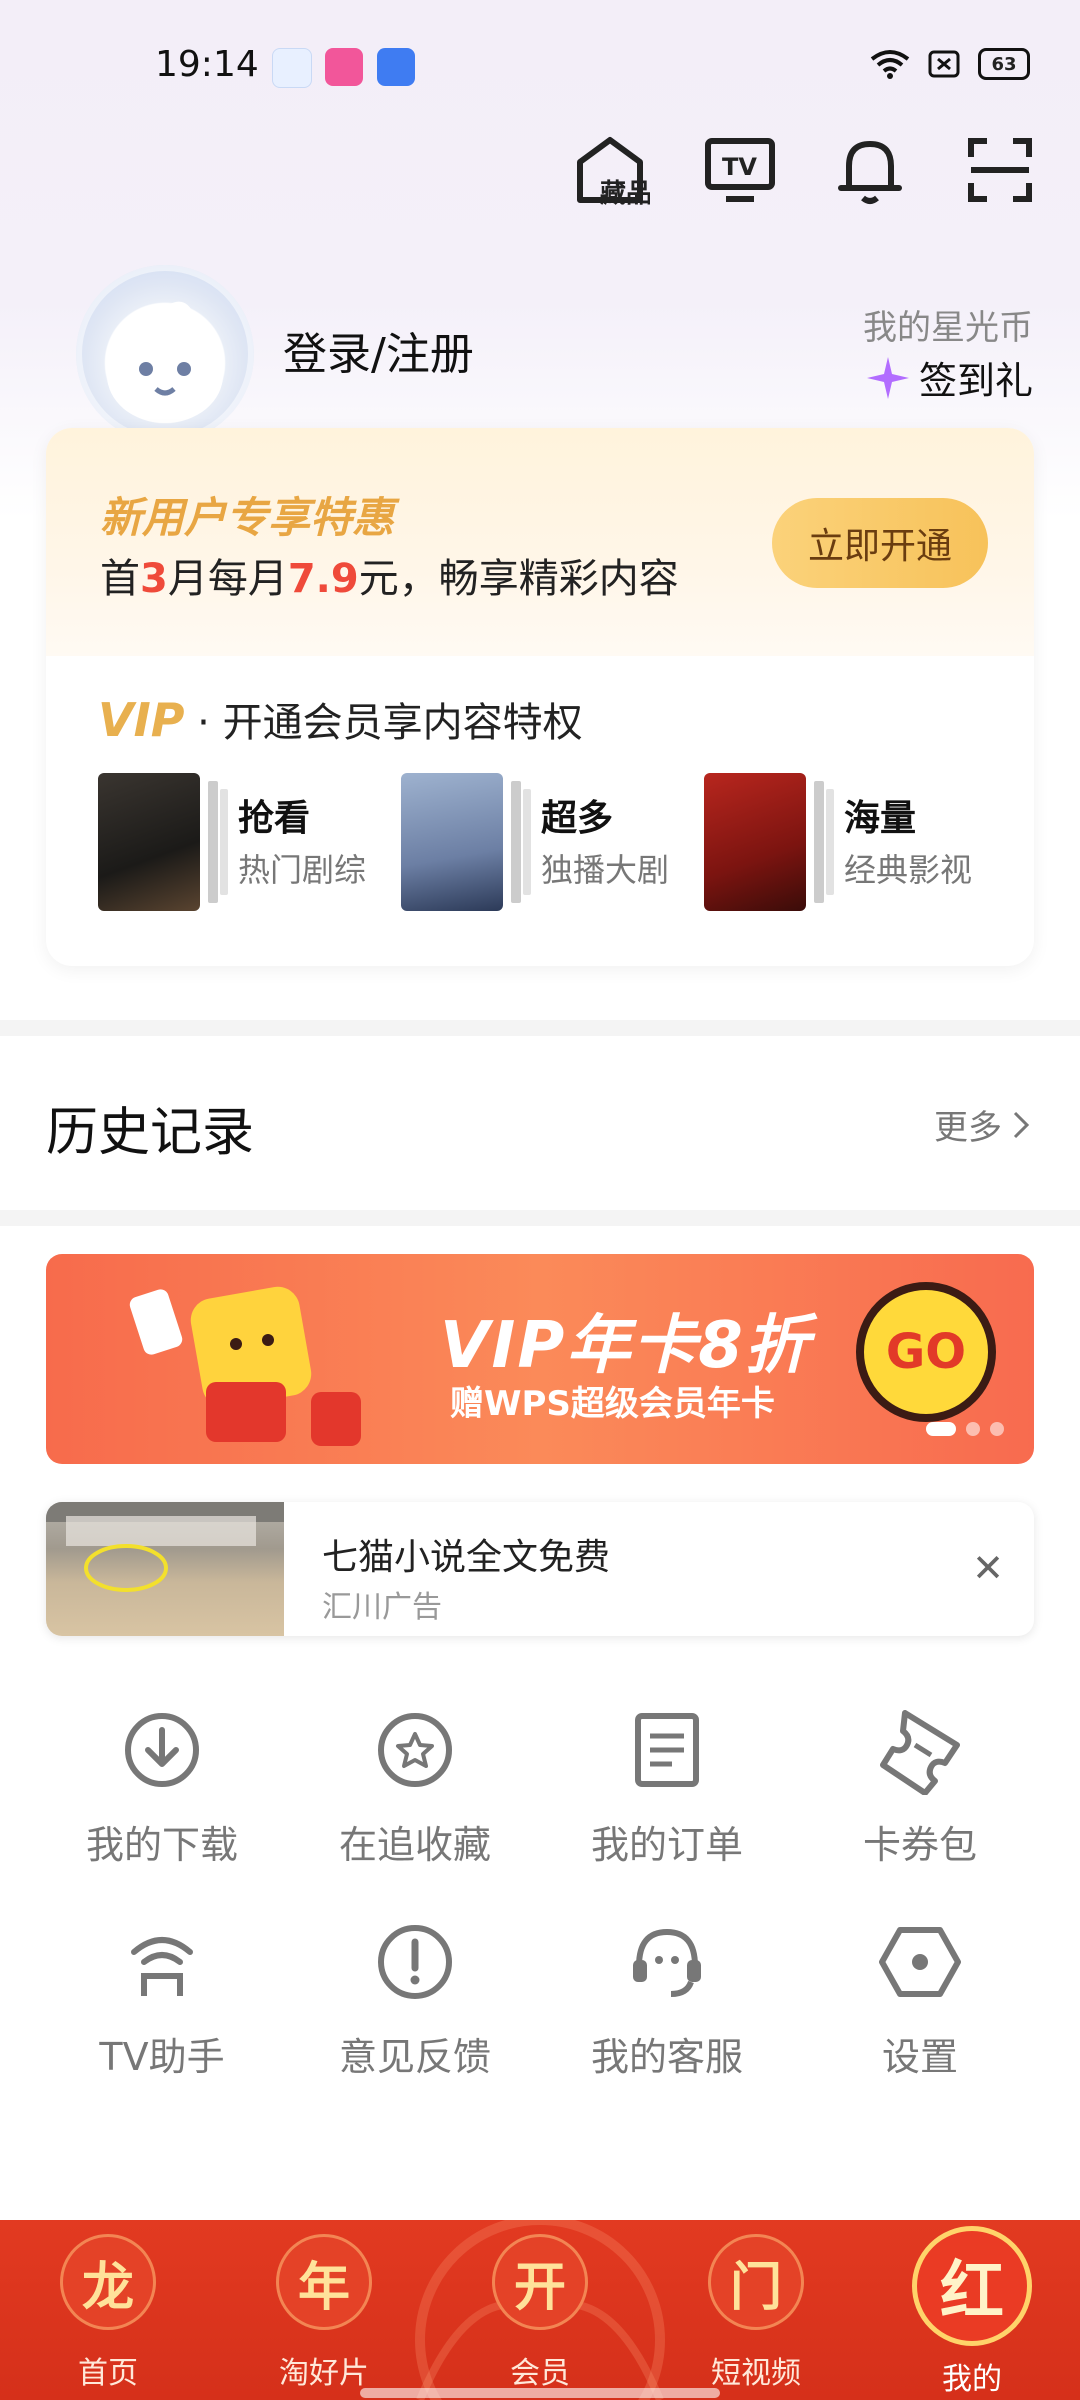  I want to click on vip-privilege-heading: VIP · 开通会员享内容特权, so click(340, 719).